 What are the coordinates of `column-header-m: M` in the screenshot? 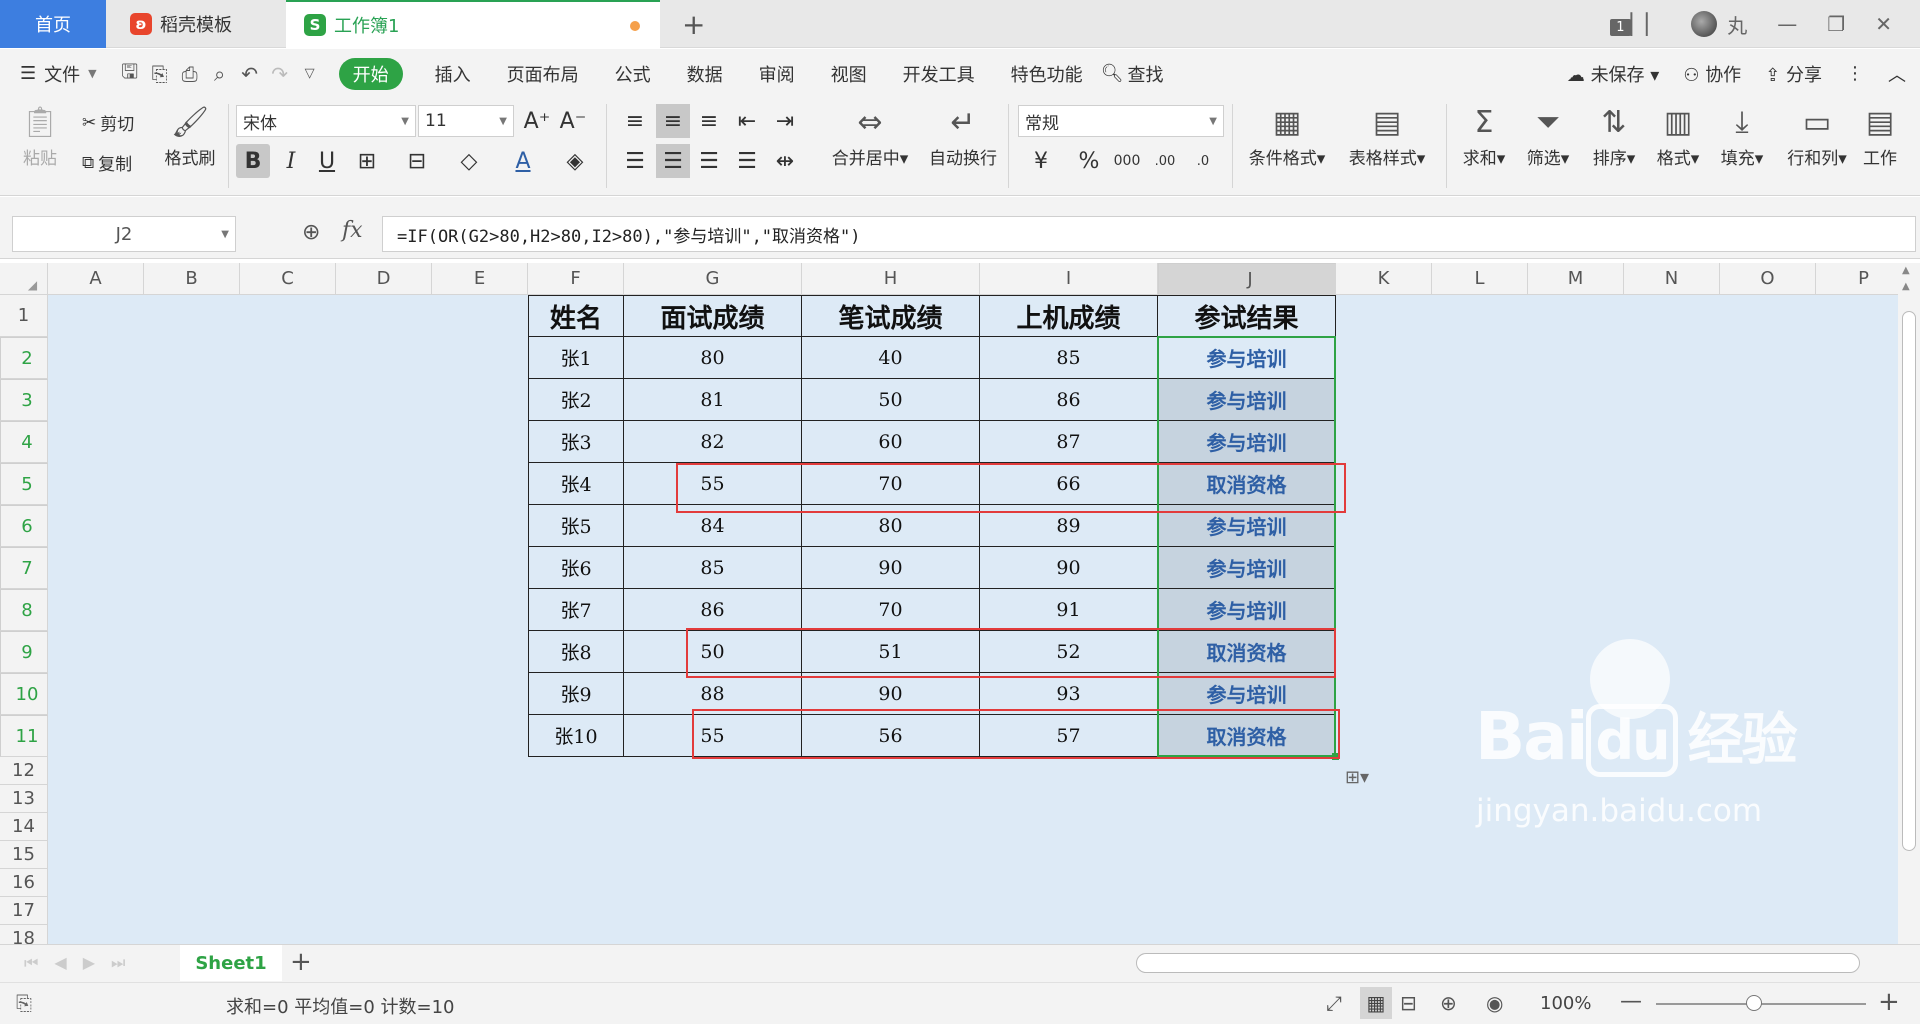 It's located at (1576, 279).